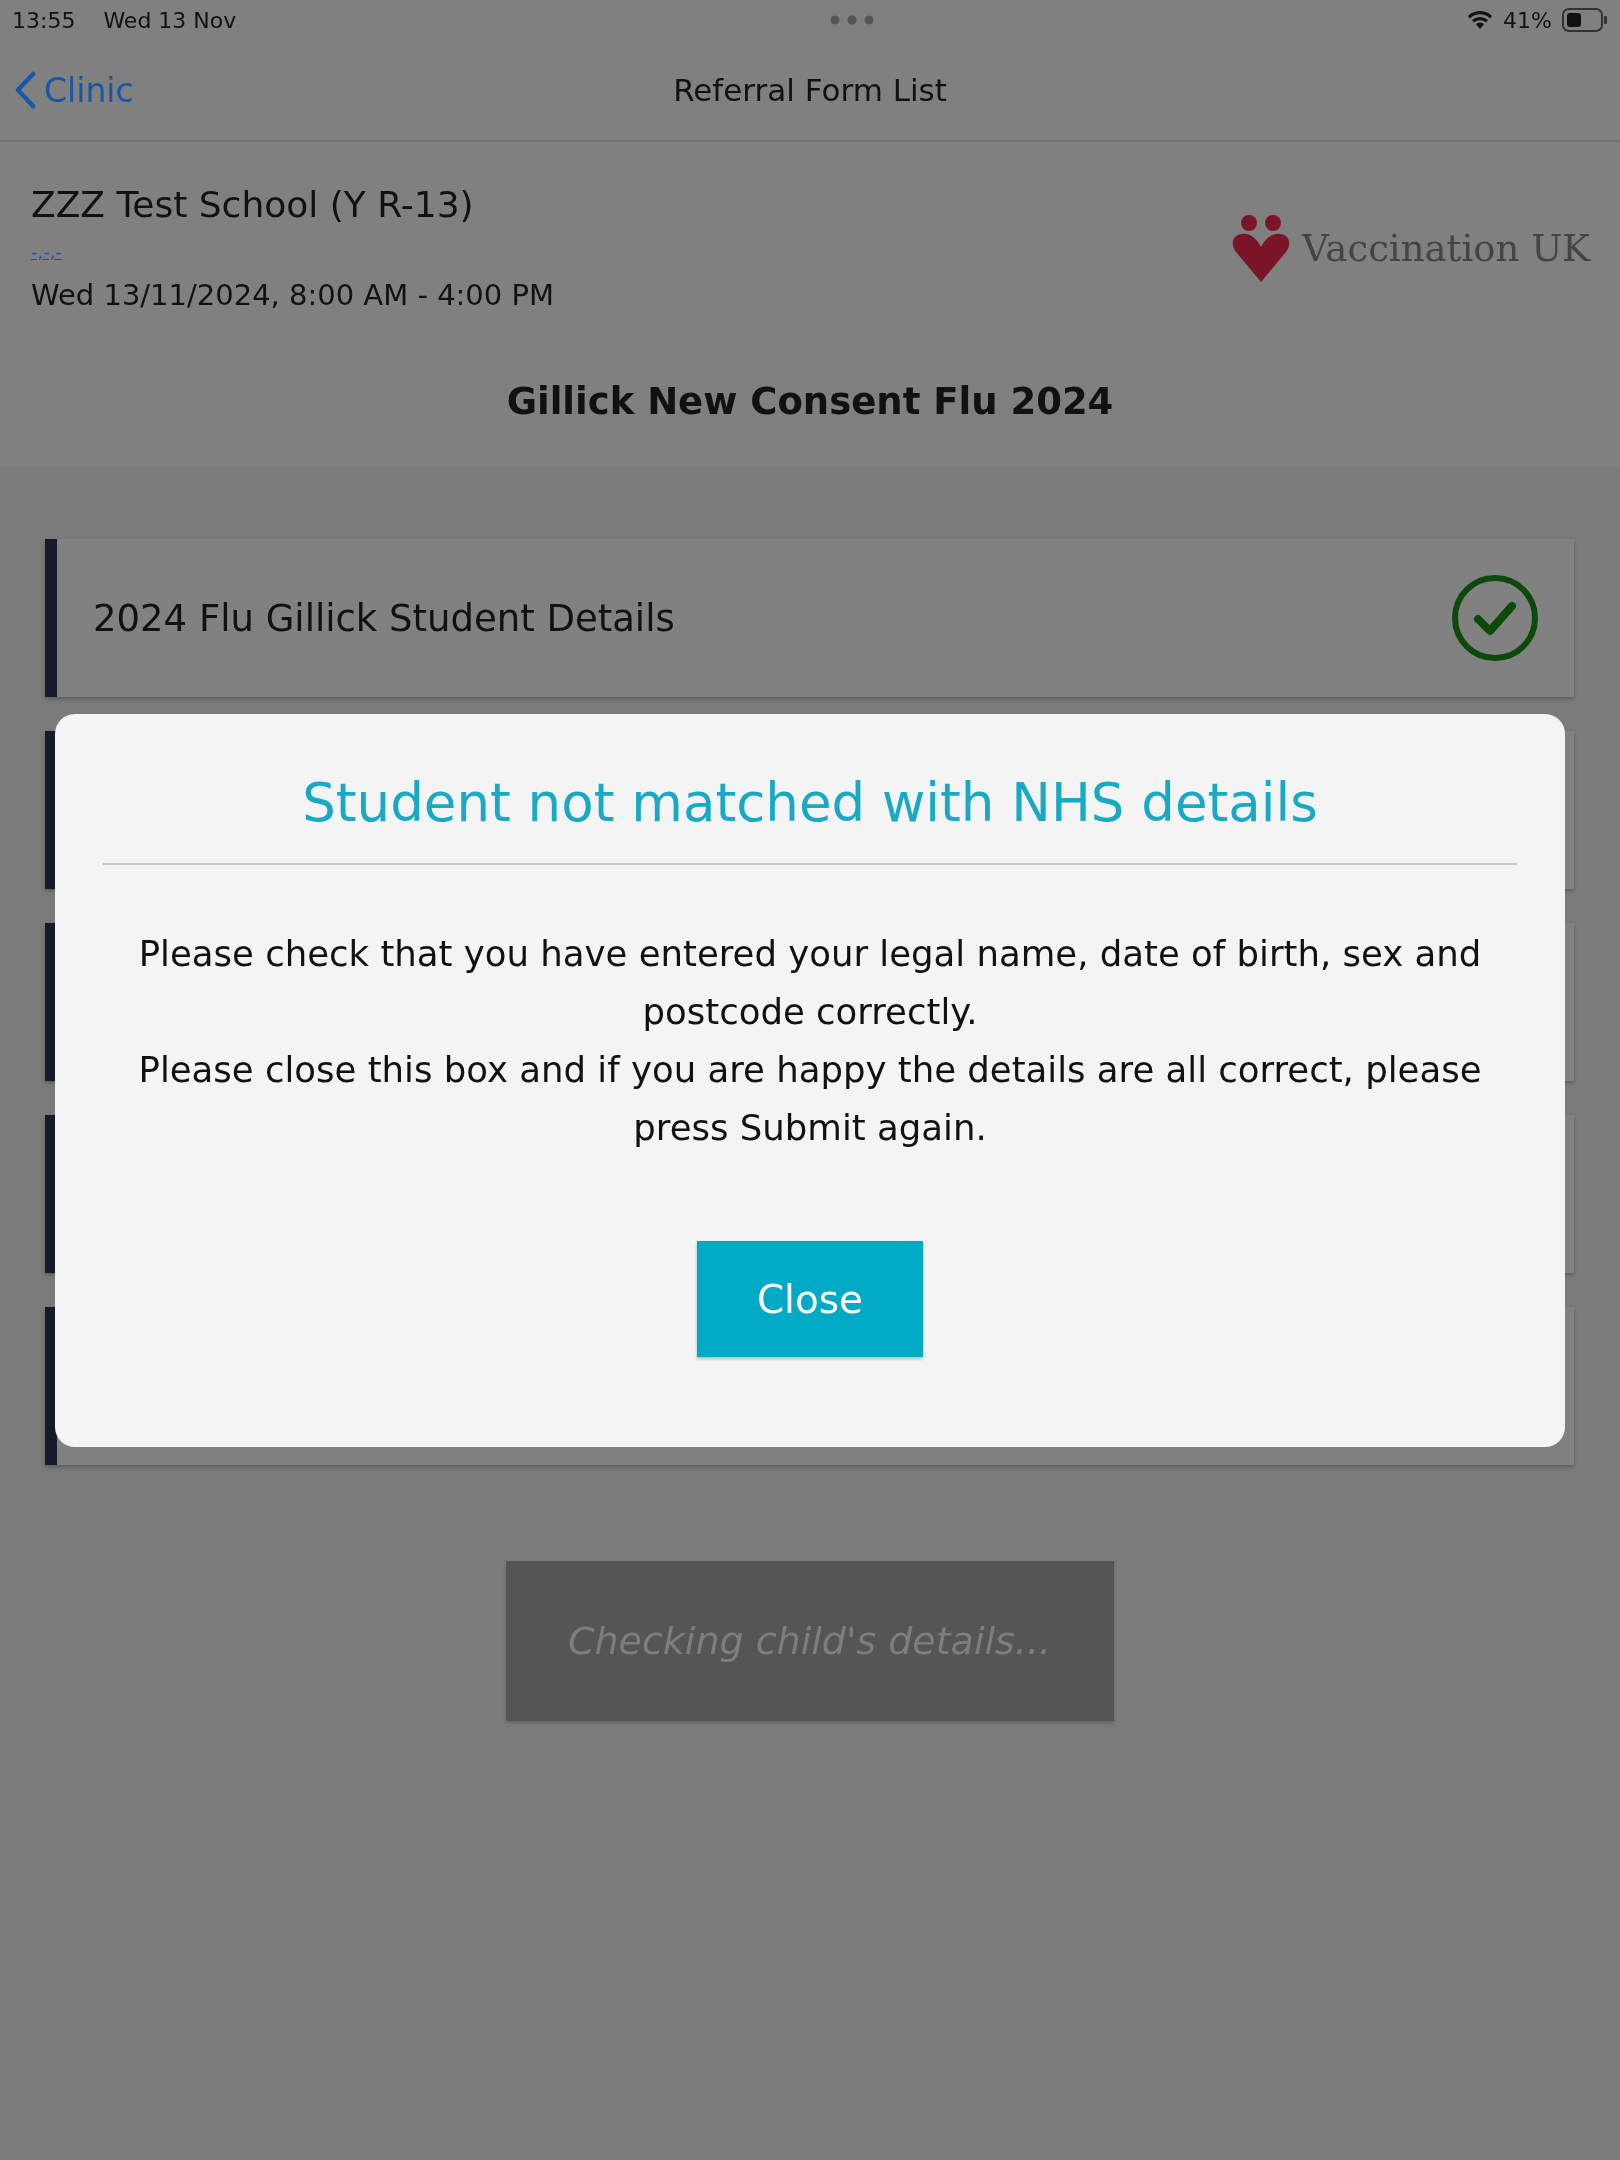 This screenshot has width=1620, height=2160. Describe the element at coordinates (851, 20) in the screenshot. I see `more-dots-icon` at that location.